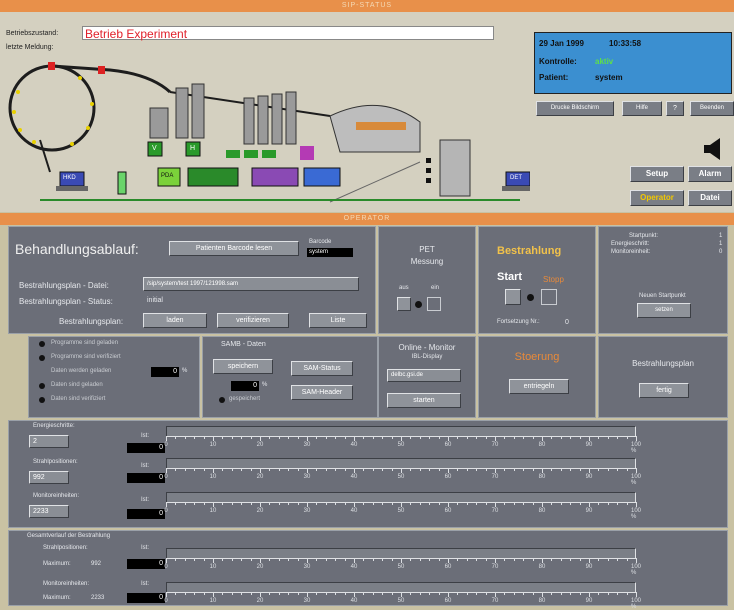 This screenshot has width=734, height=610. Describe the element at coordinates (322, 392) in the screenshot. I see `sam-header-button: SAM-Header` at that location.